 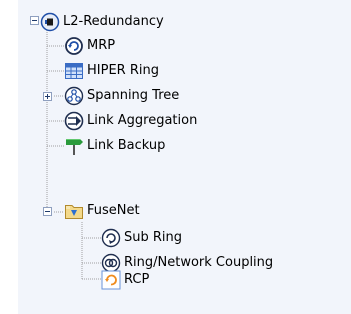 I want to click on sub-ring-icon, so click(x=111, y=238).